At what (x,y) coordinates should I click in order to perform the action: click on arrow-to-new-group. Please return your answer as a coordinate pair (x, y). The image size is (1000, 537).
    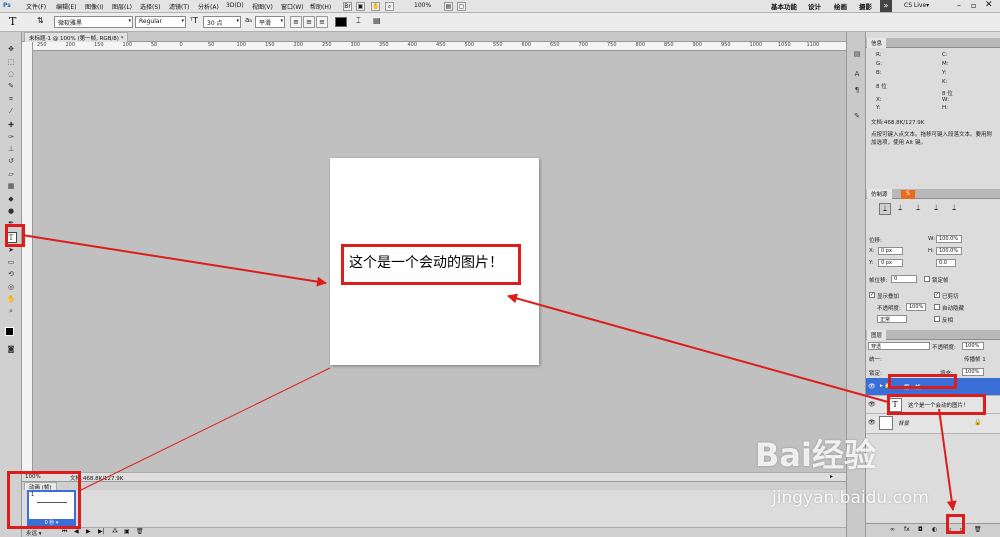
    Looking at the image, I should click on (947, 459).